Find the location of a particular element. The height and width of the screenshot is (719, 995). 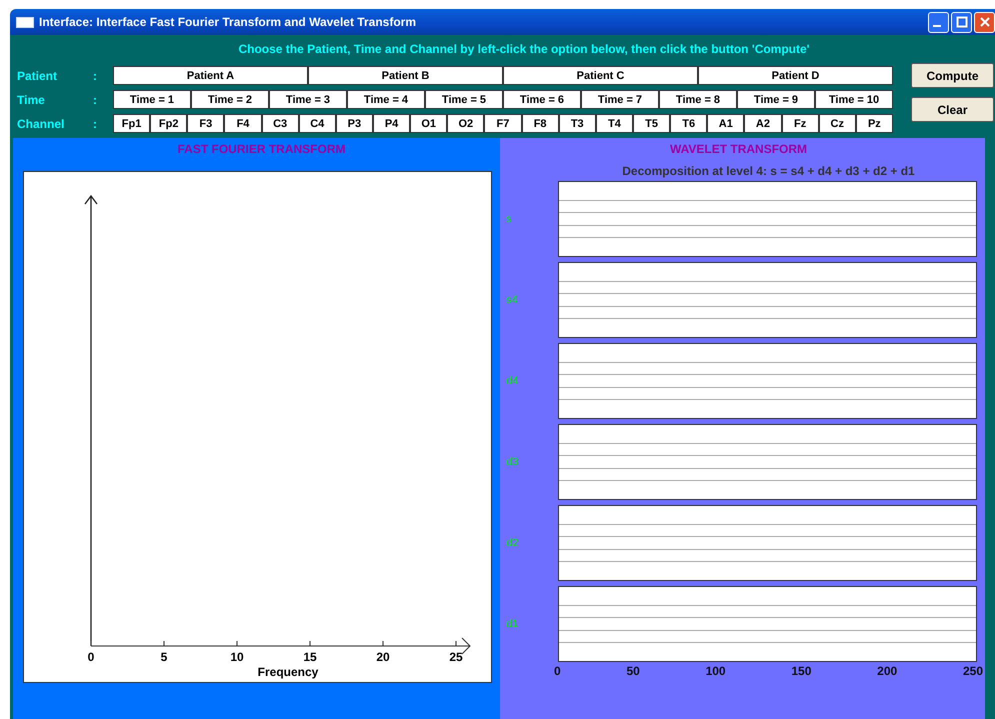

instruction-text: Choose the Patient, Time and Channel by left-click the option below, then click the button 'Compute' is located at coordinates (524, 49).